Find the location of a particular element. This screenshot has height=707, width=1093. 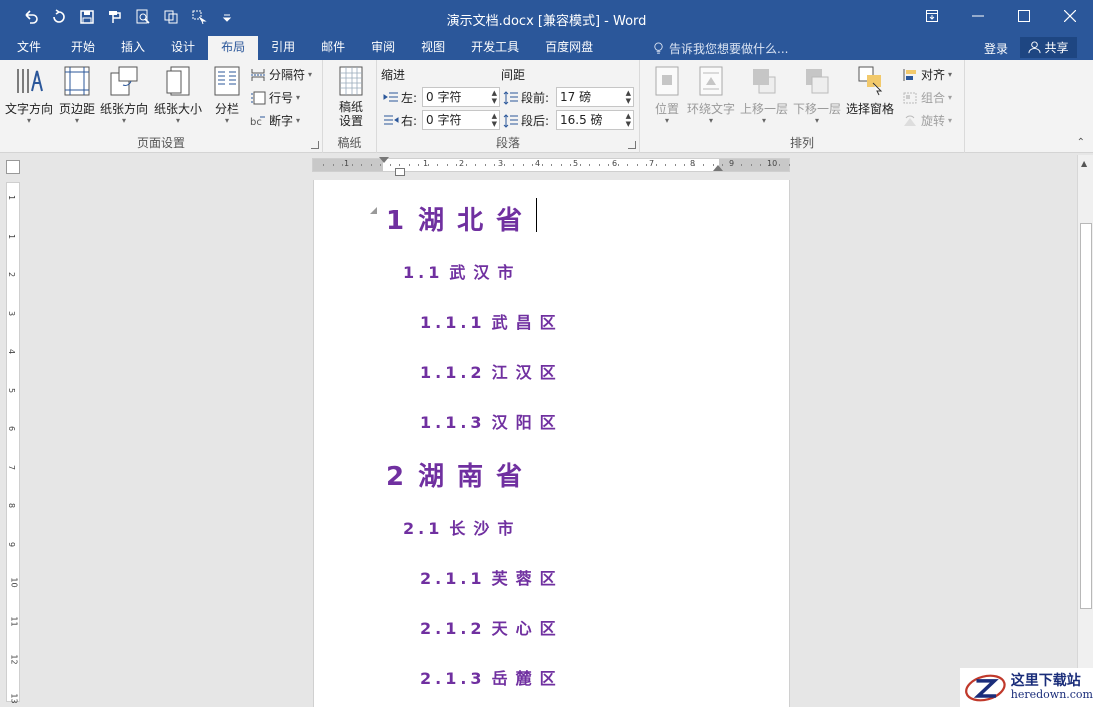

copy-format-icon is located at coordinates (171, 17).